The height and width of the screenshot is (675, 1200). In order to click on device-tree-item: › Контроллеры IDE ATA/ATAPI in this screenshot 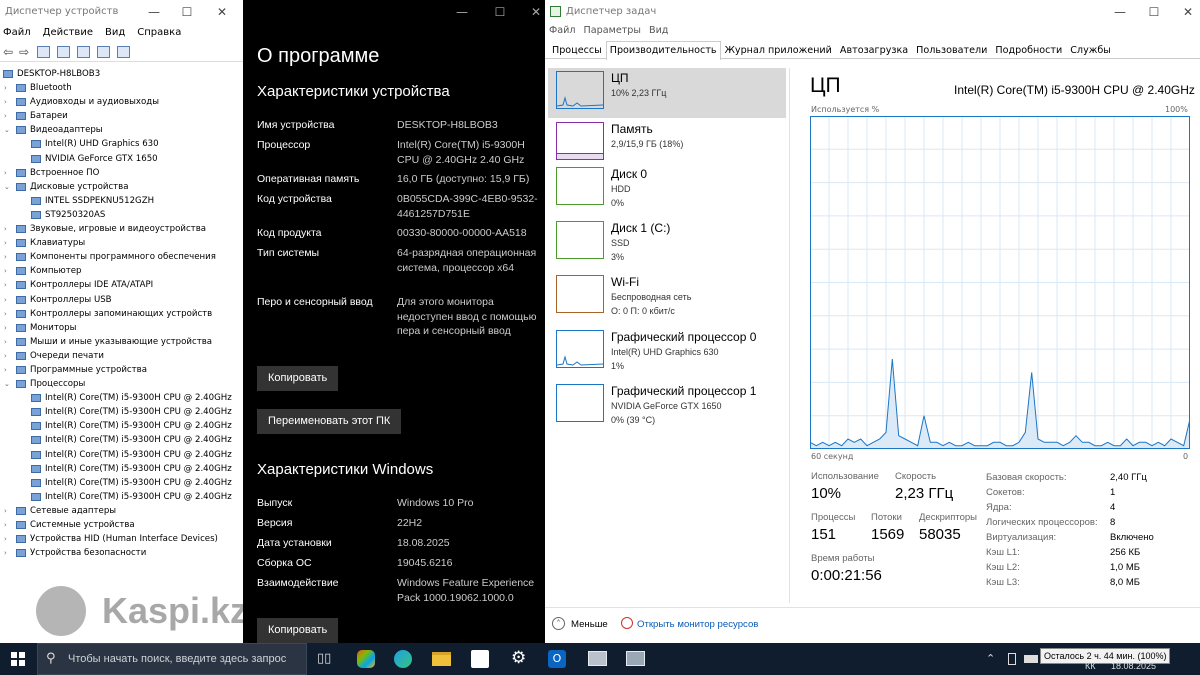, I will do `click(121, 285)`.